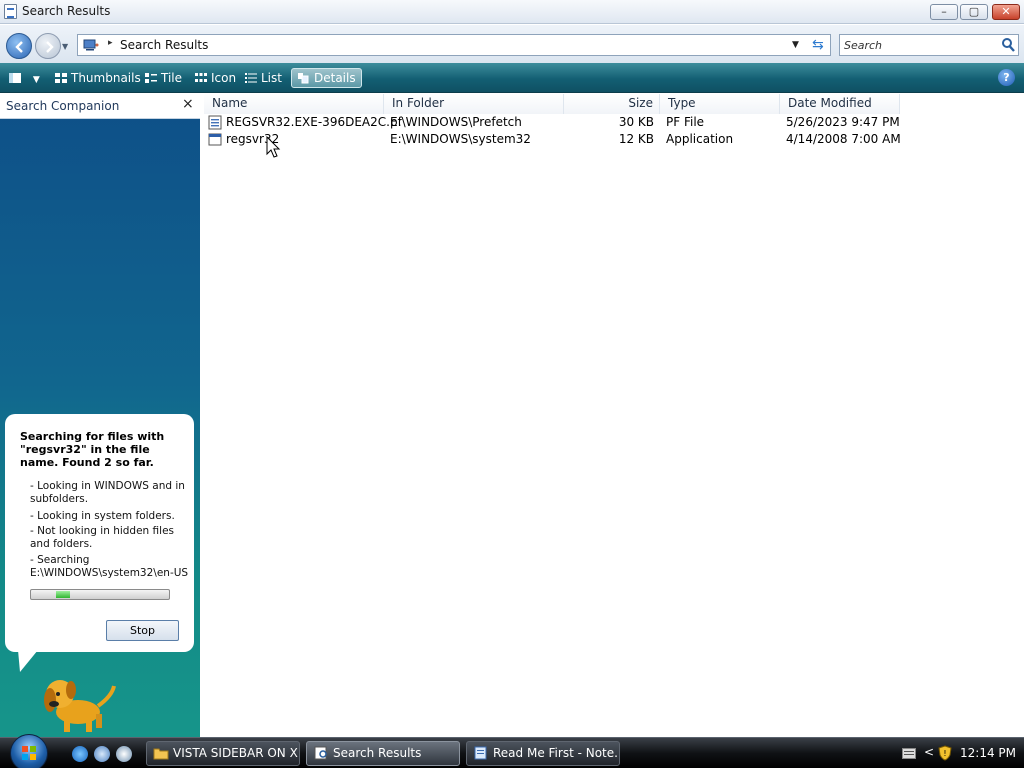  I want to click on view-tile-button: Tile, so click(163, 78).